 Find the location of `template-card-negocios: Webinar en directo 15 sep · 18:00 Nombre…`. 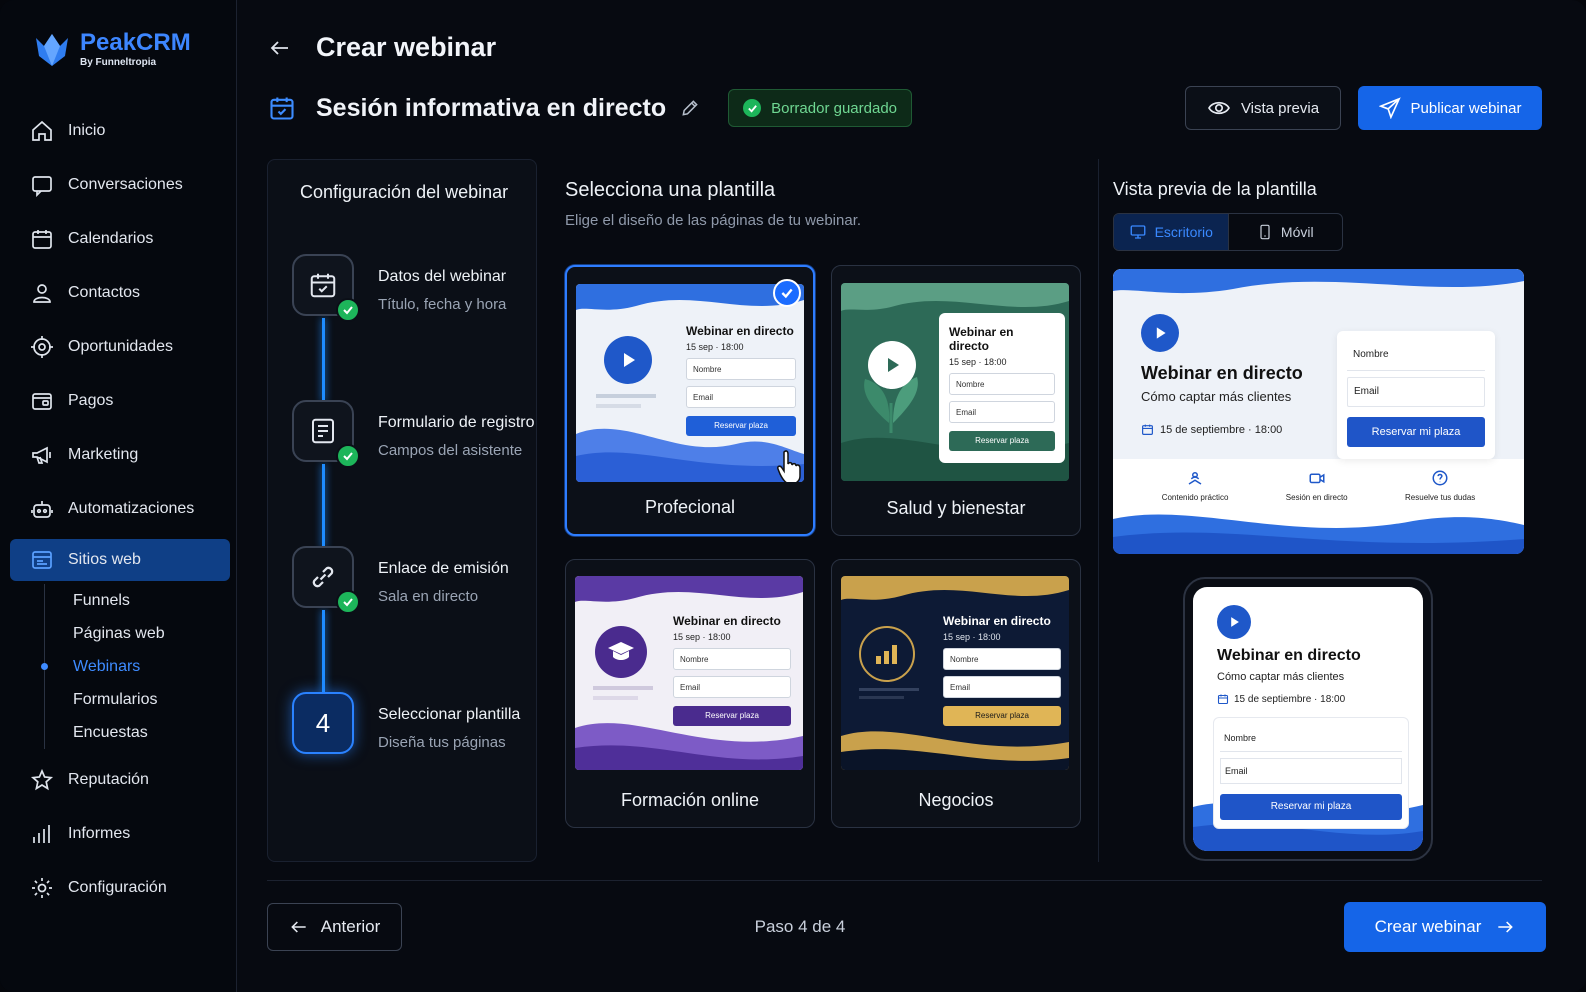

template-card-negocios: Webinar en directo 15 sep · 18:00 Nombre… is located at coordinates (956, 693).